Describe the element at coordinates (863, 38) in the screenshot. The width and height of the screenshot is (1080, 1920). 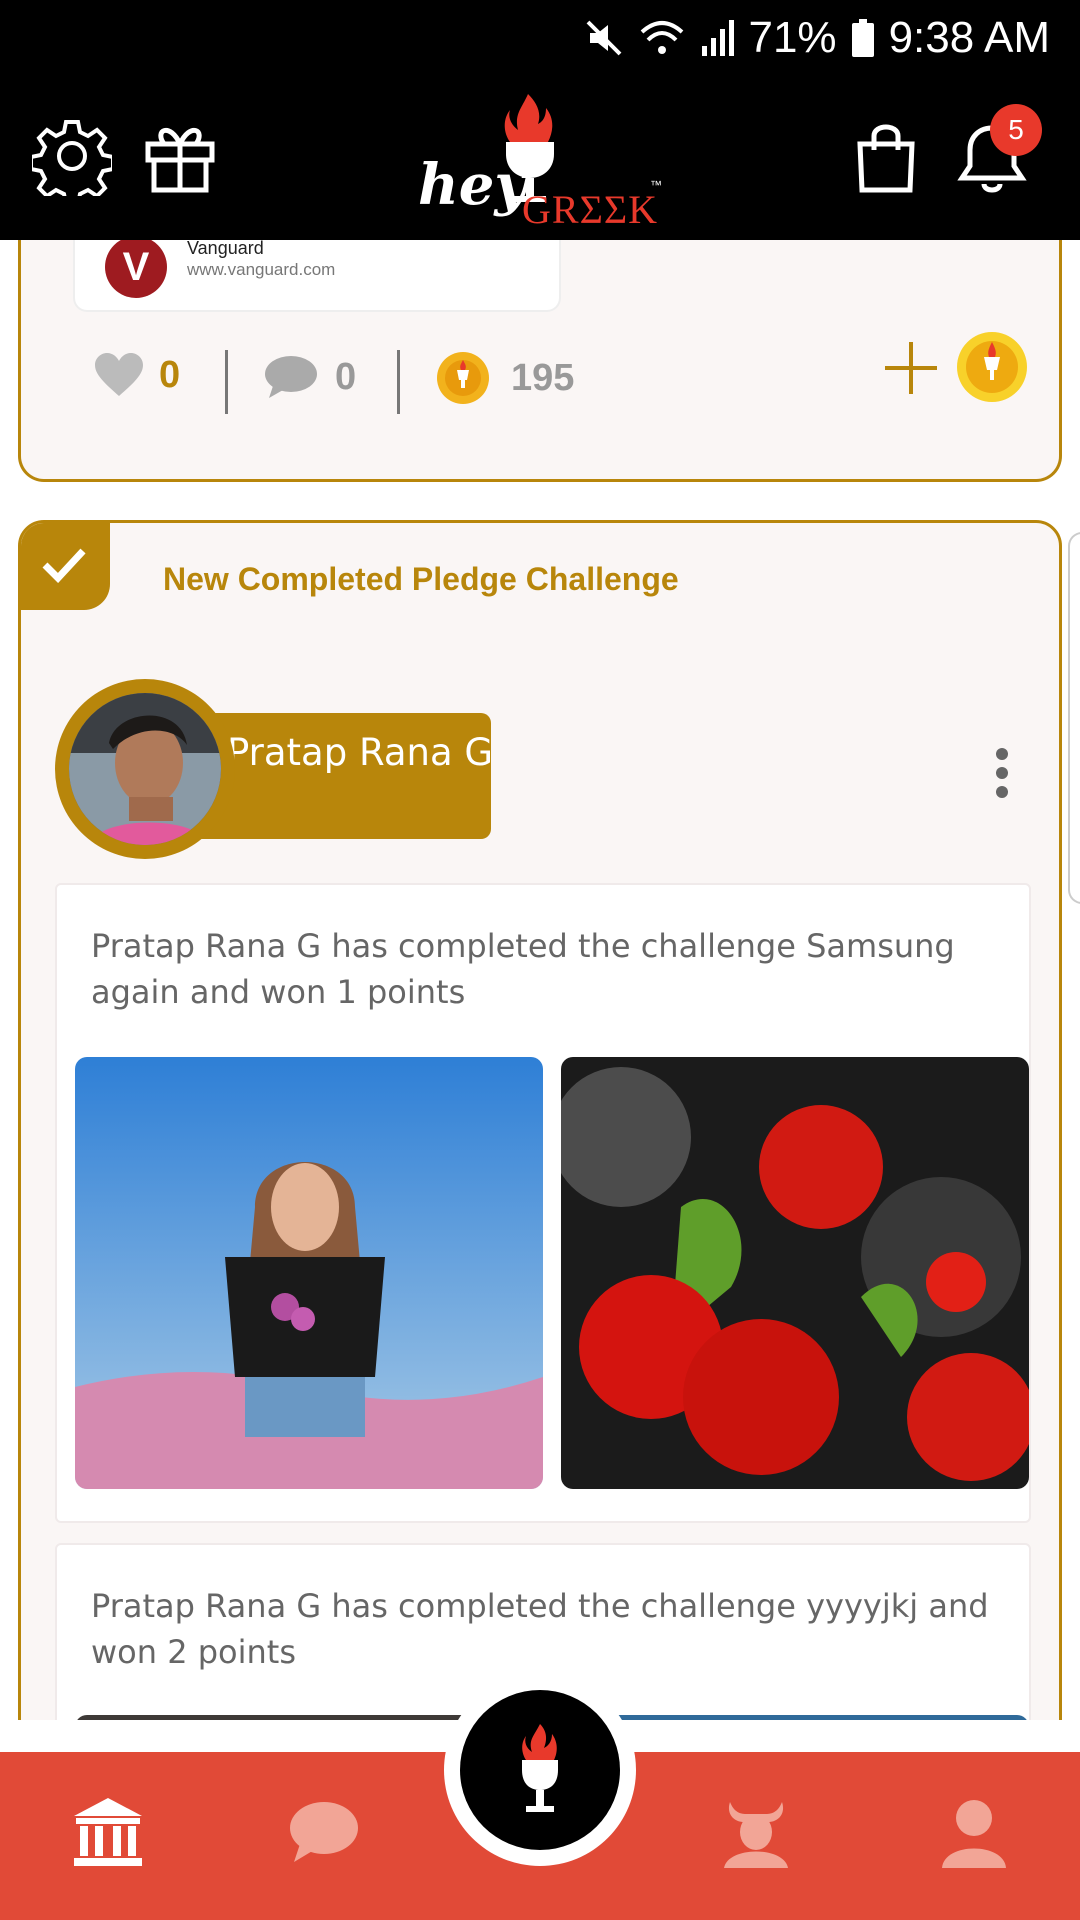
I see `battery-icon` at that location.